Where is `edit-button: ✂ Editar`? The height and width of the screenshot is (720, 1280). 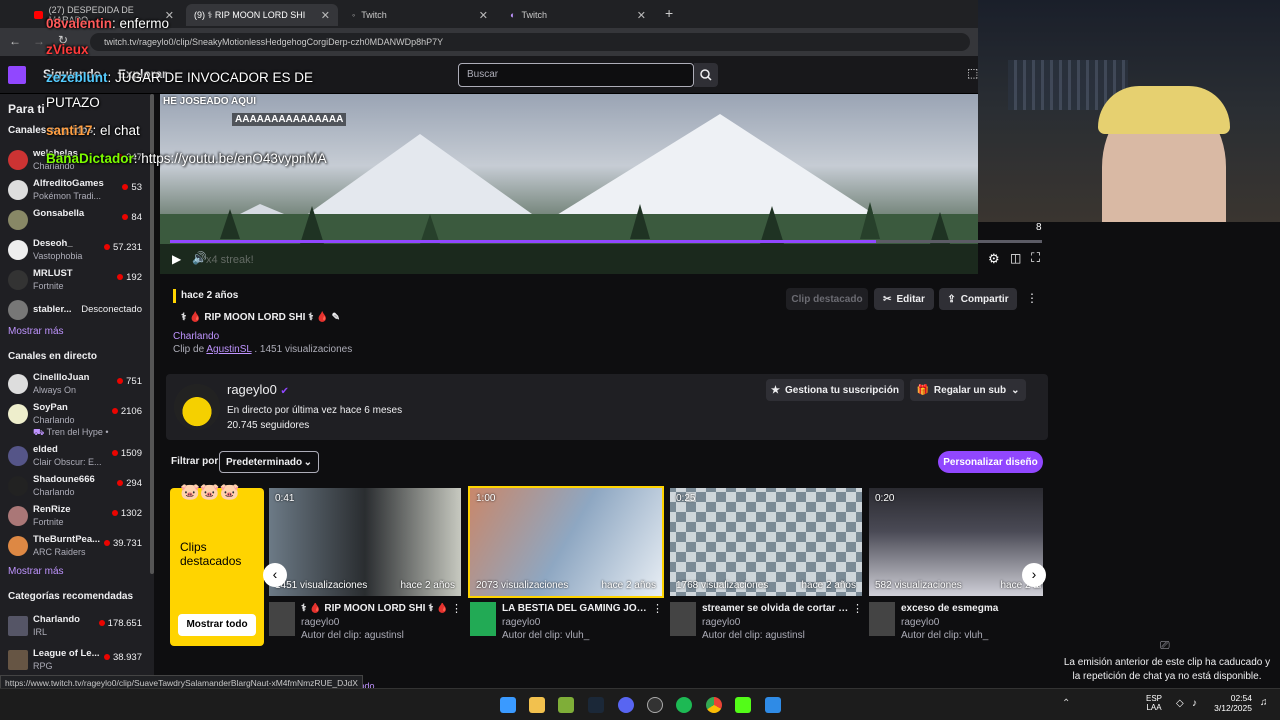 edit-button: ✂ Editar is located at coordinates (904, 299).